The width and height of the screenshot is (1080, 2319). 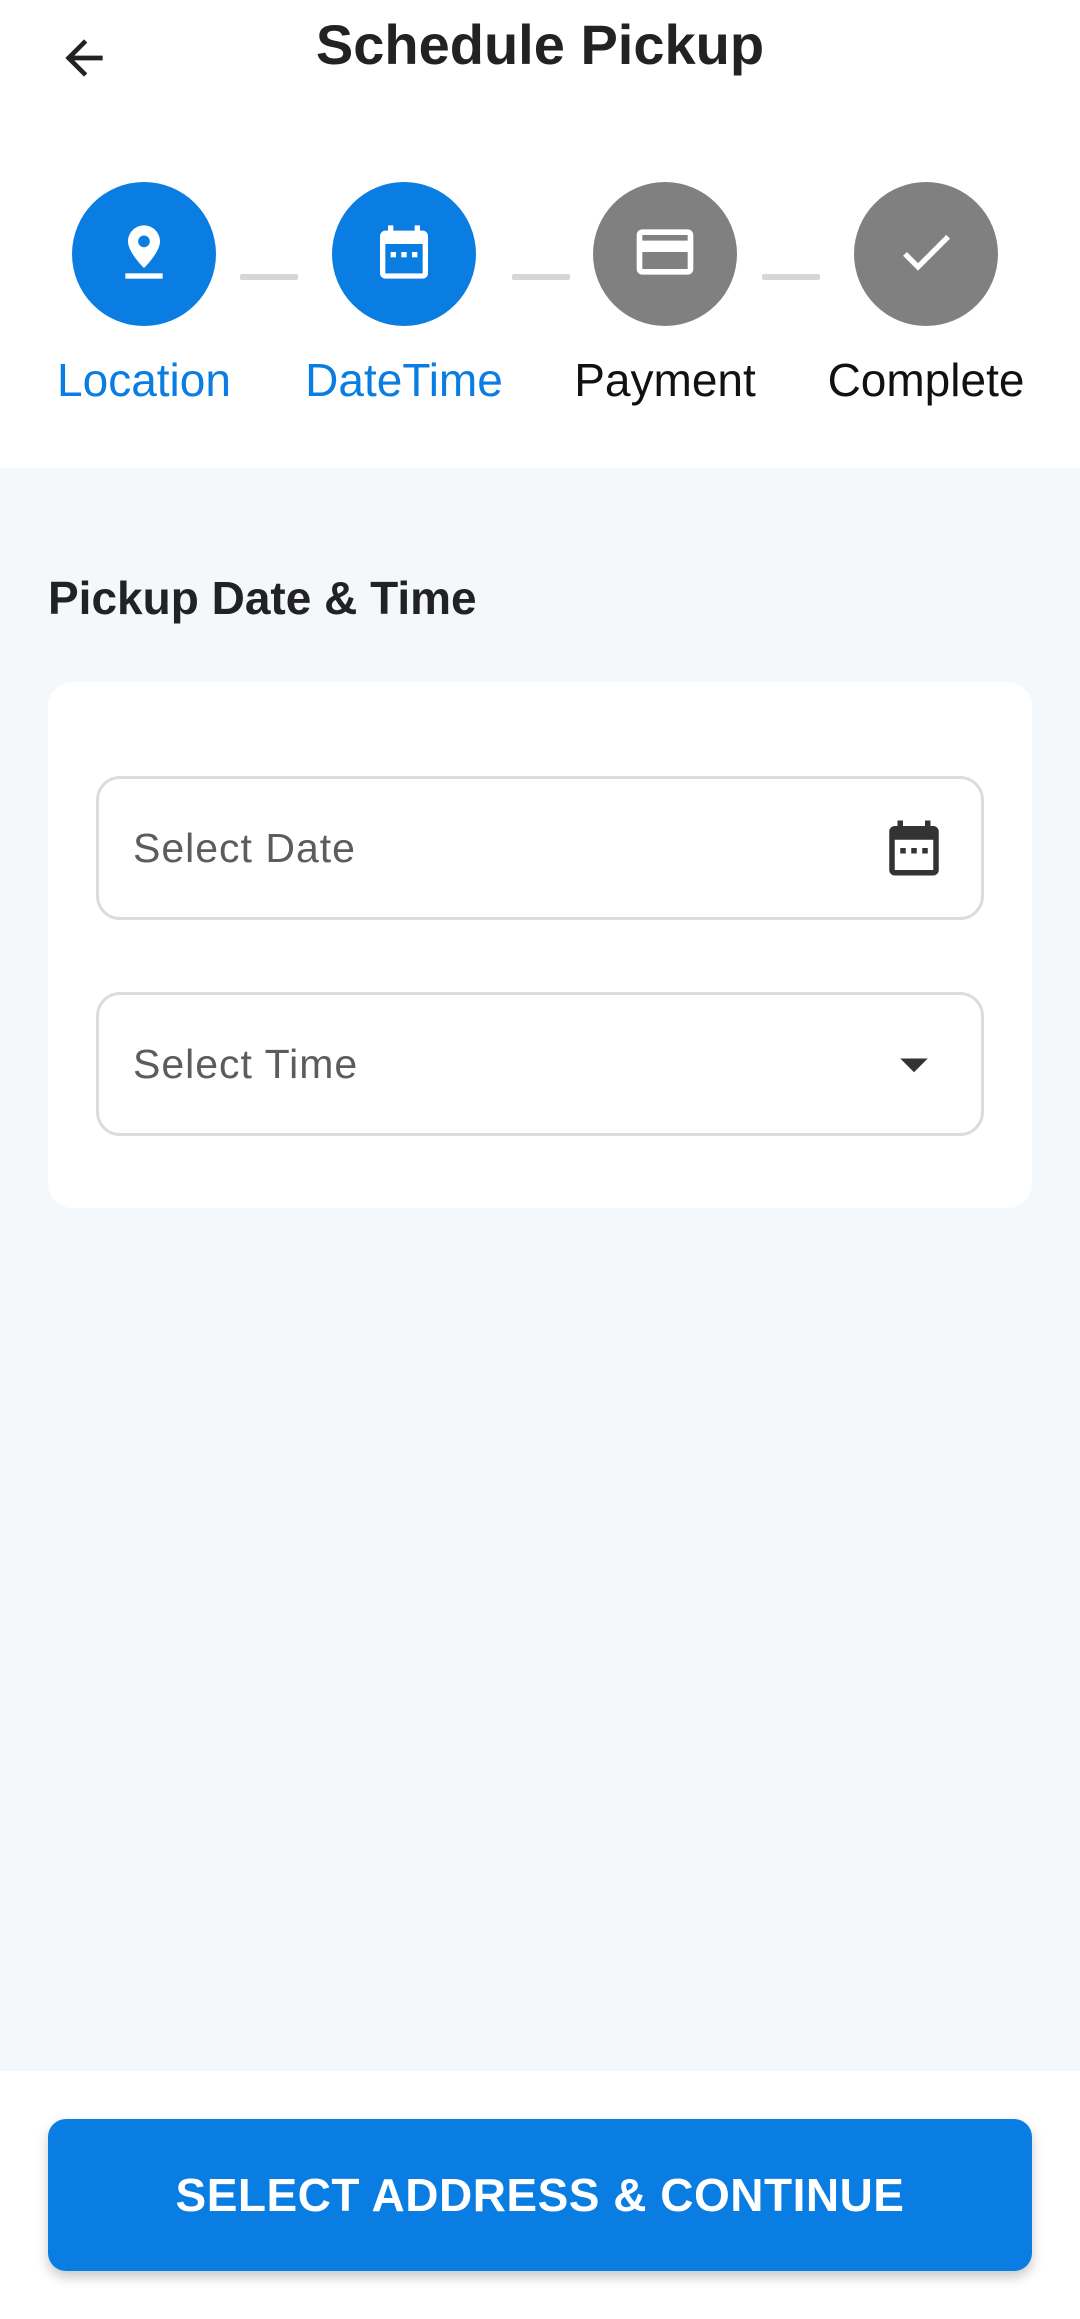 I want to click on dropdown-arrow-icon, so click(x=914, y=1064).